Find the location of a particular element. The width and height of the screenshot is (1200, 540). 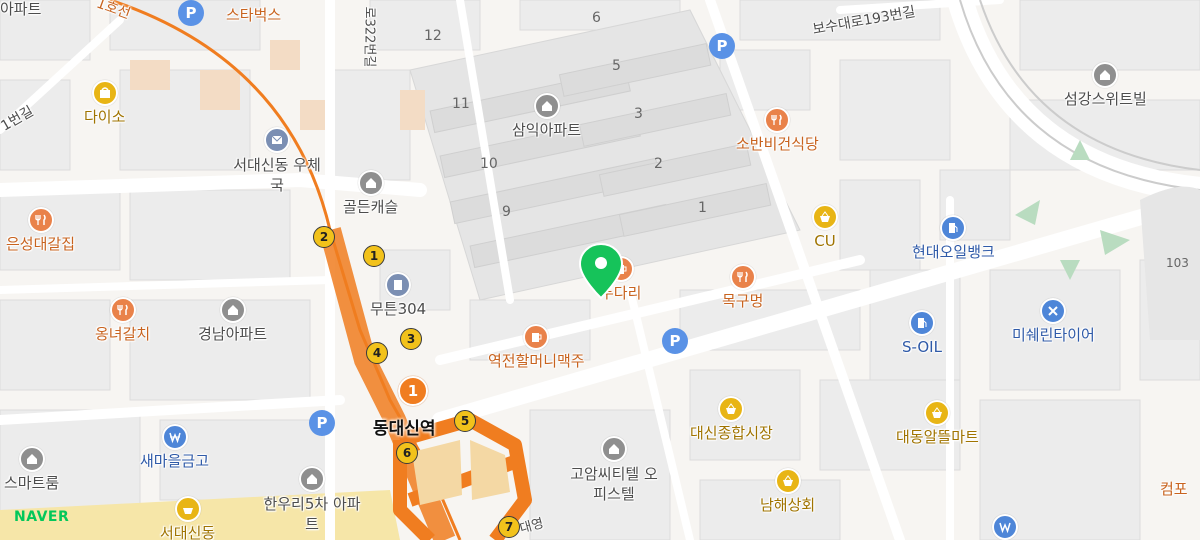

poi-yeokjeon-beer: 역전할머니맥주 is located at coordinates (536, 347).